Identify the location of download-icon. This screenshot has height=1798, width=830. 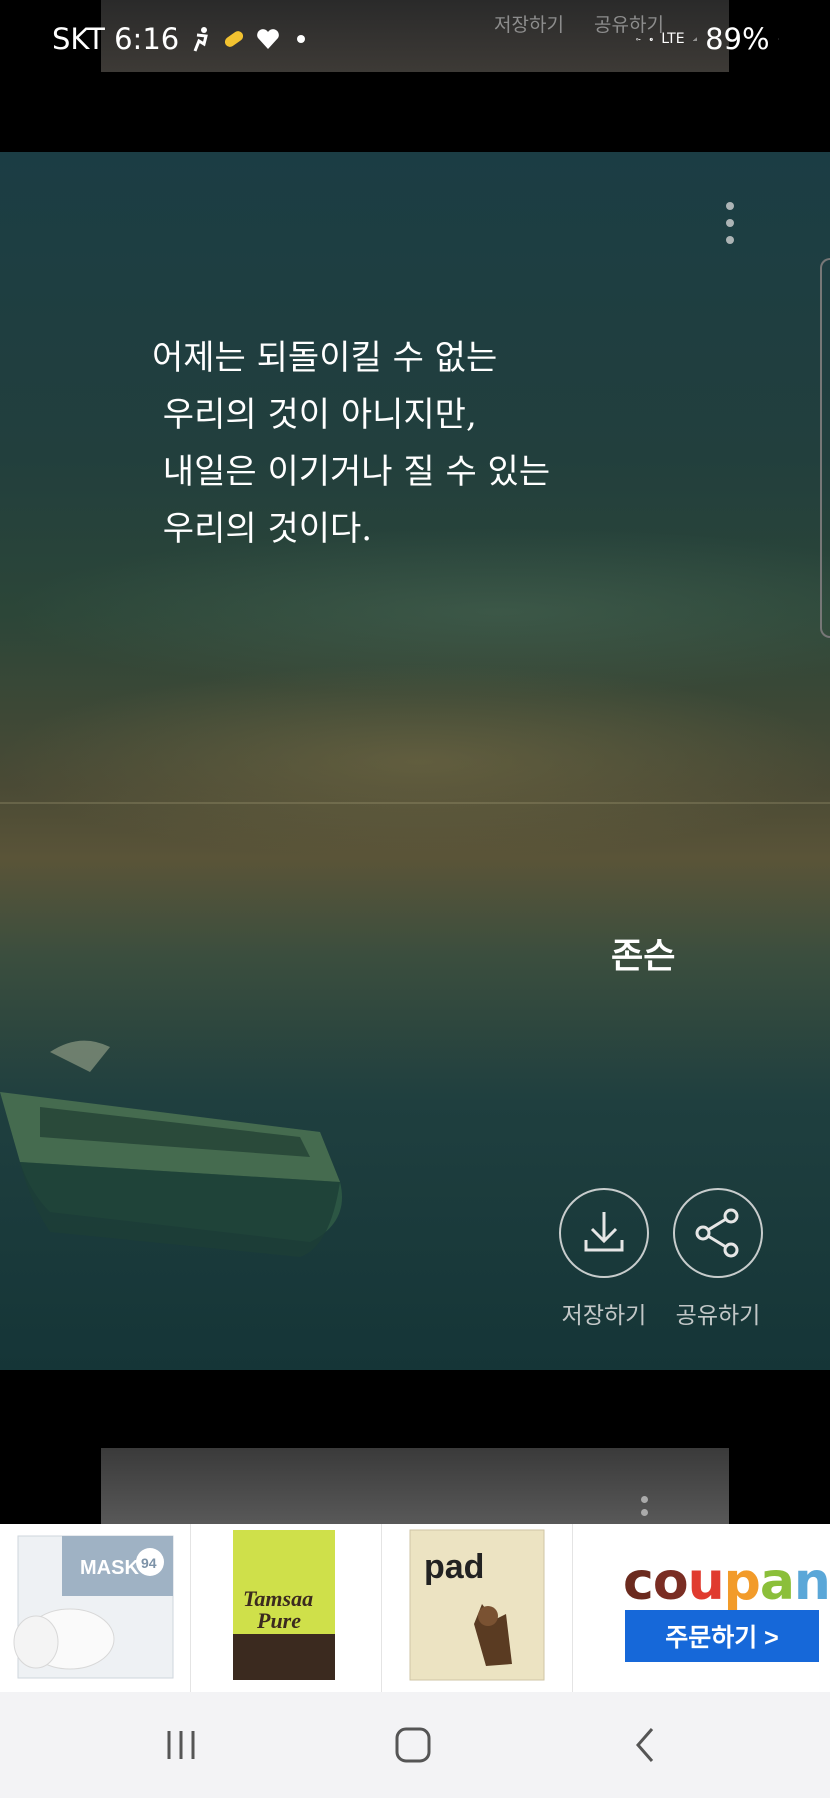
(604, 1232).